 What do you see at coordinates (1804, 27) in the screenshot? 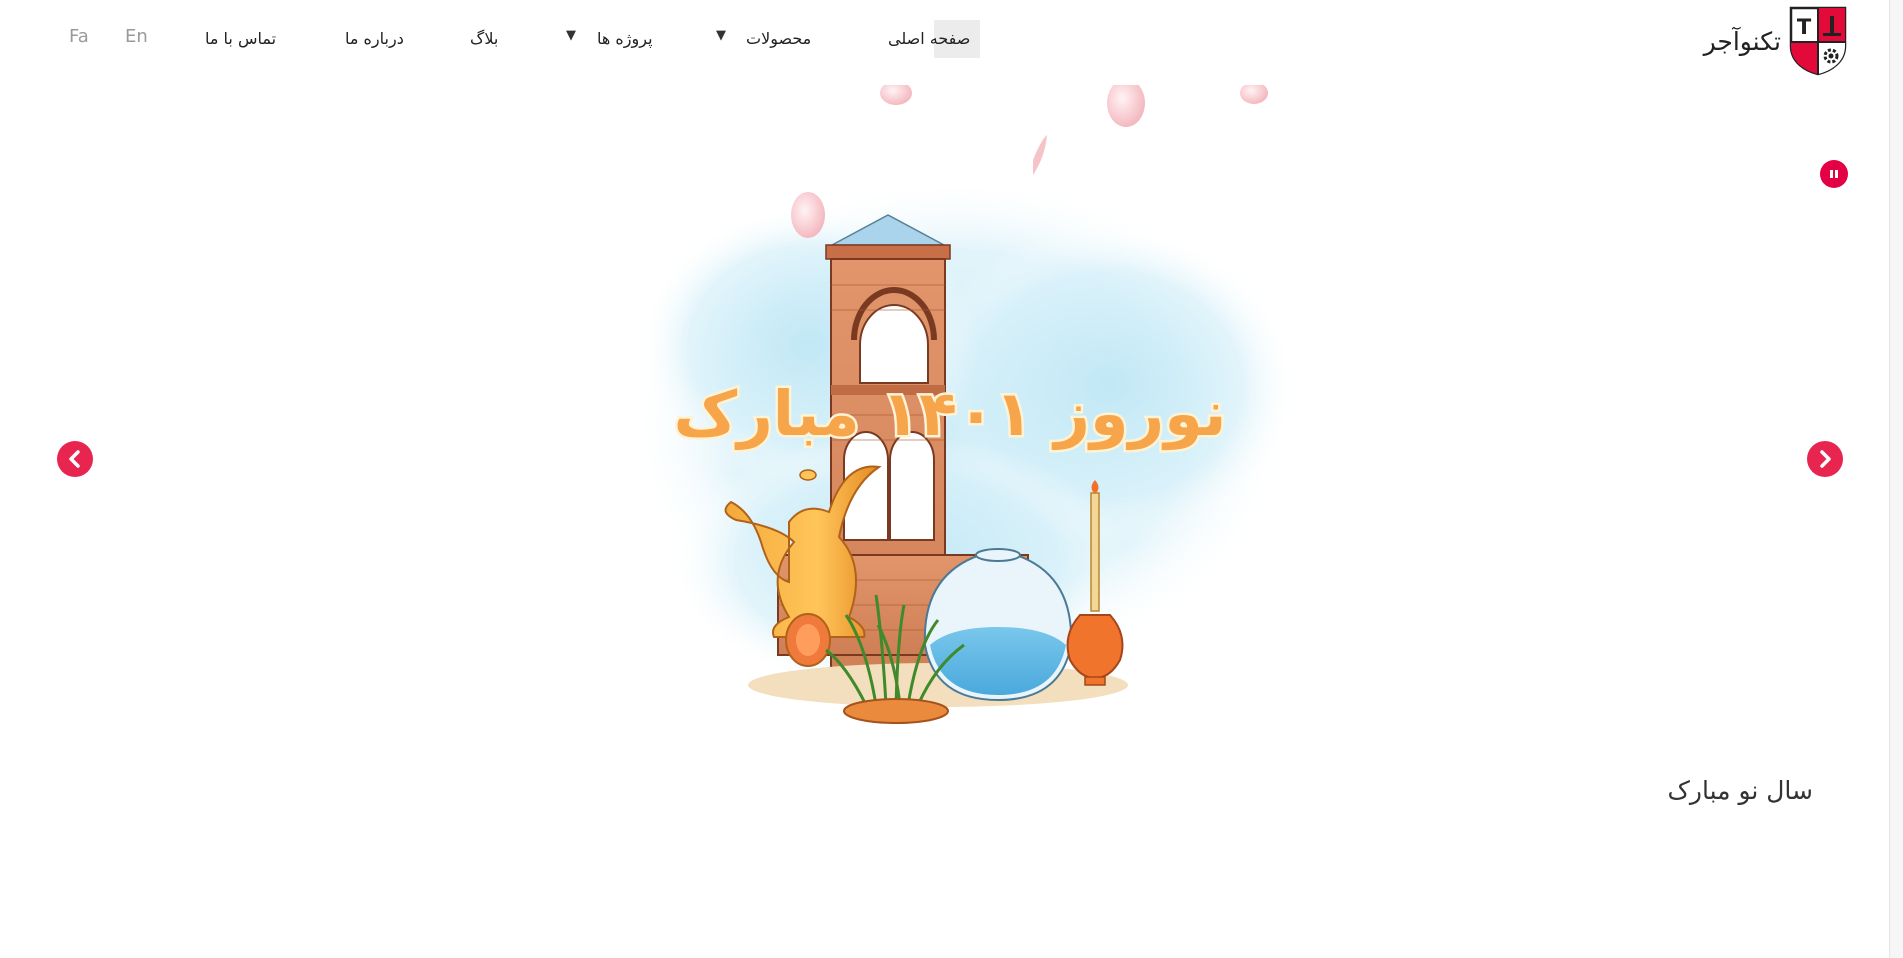
I see `shield-letter: T` at bounding box center [1804, 27].